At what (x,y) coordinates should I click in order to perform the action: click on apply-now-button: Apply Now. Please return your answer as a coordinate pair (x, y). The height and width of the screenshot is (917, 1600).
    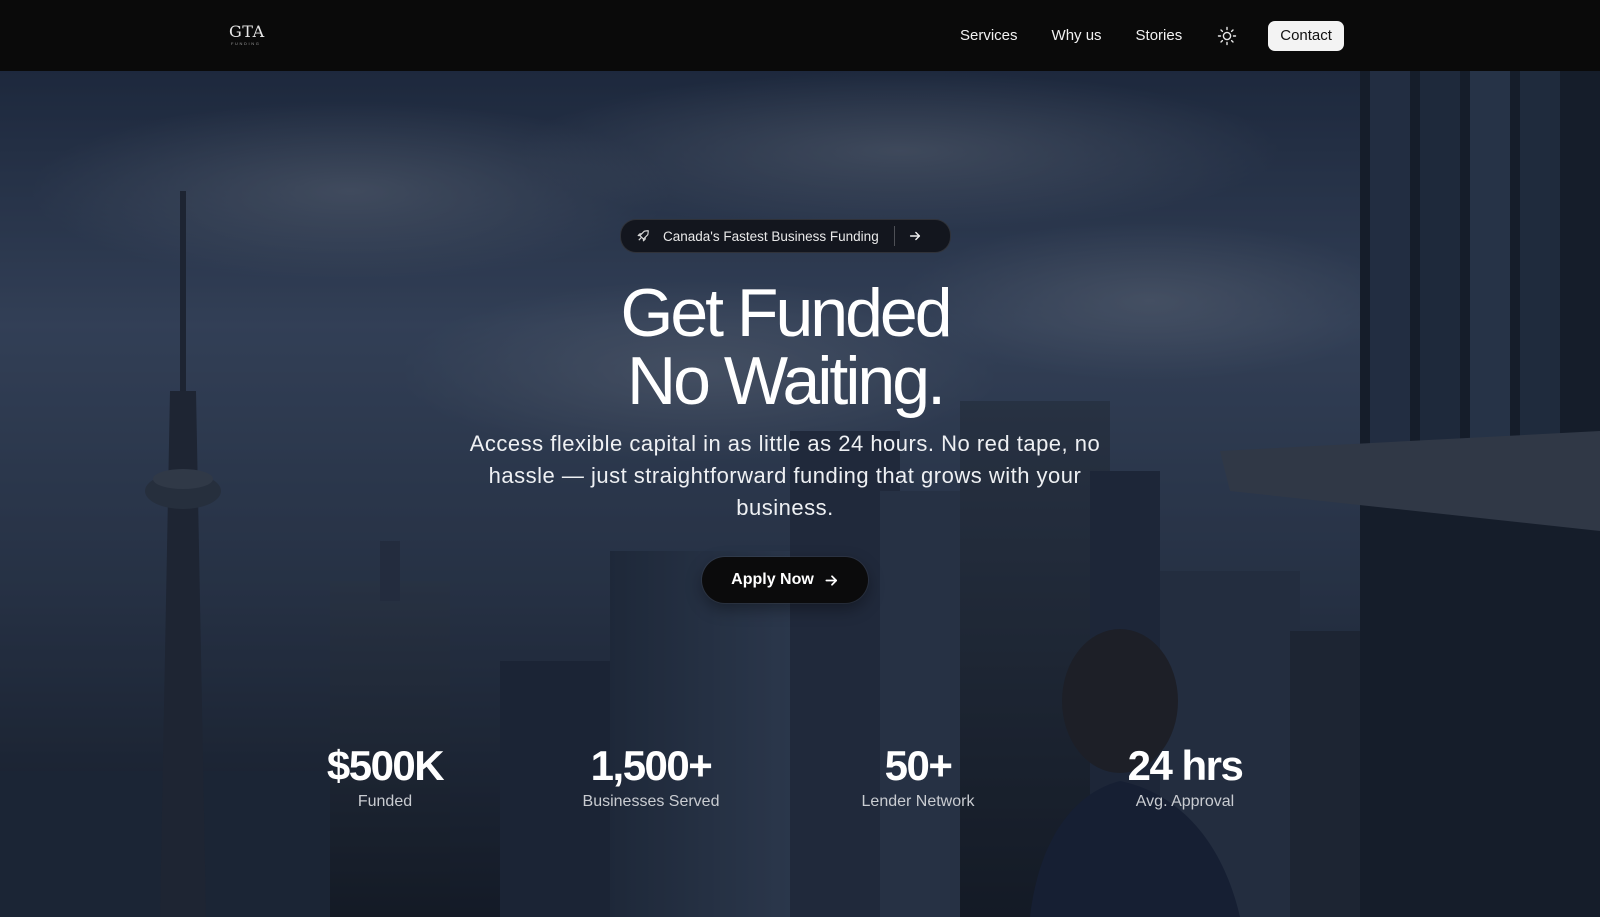
    Looking at the image, I should click on (785, 580).